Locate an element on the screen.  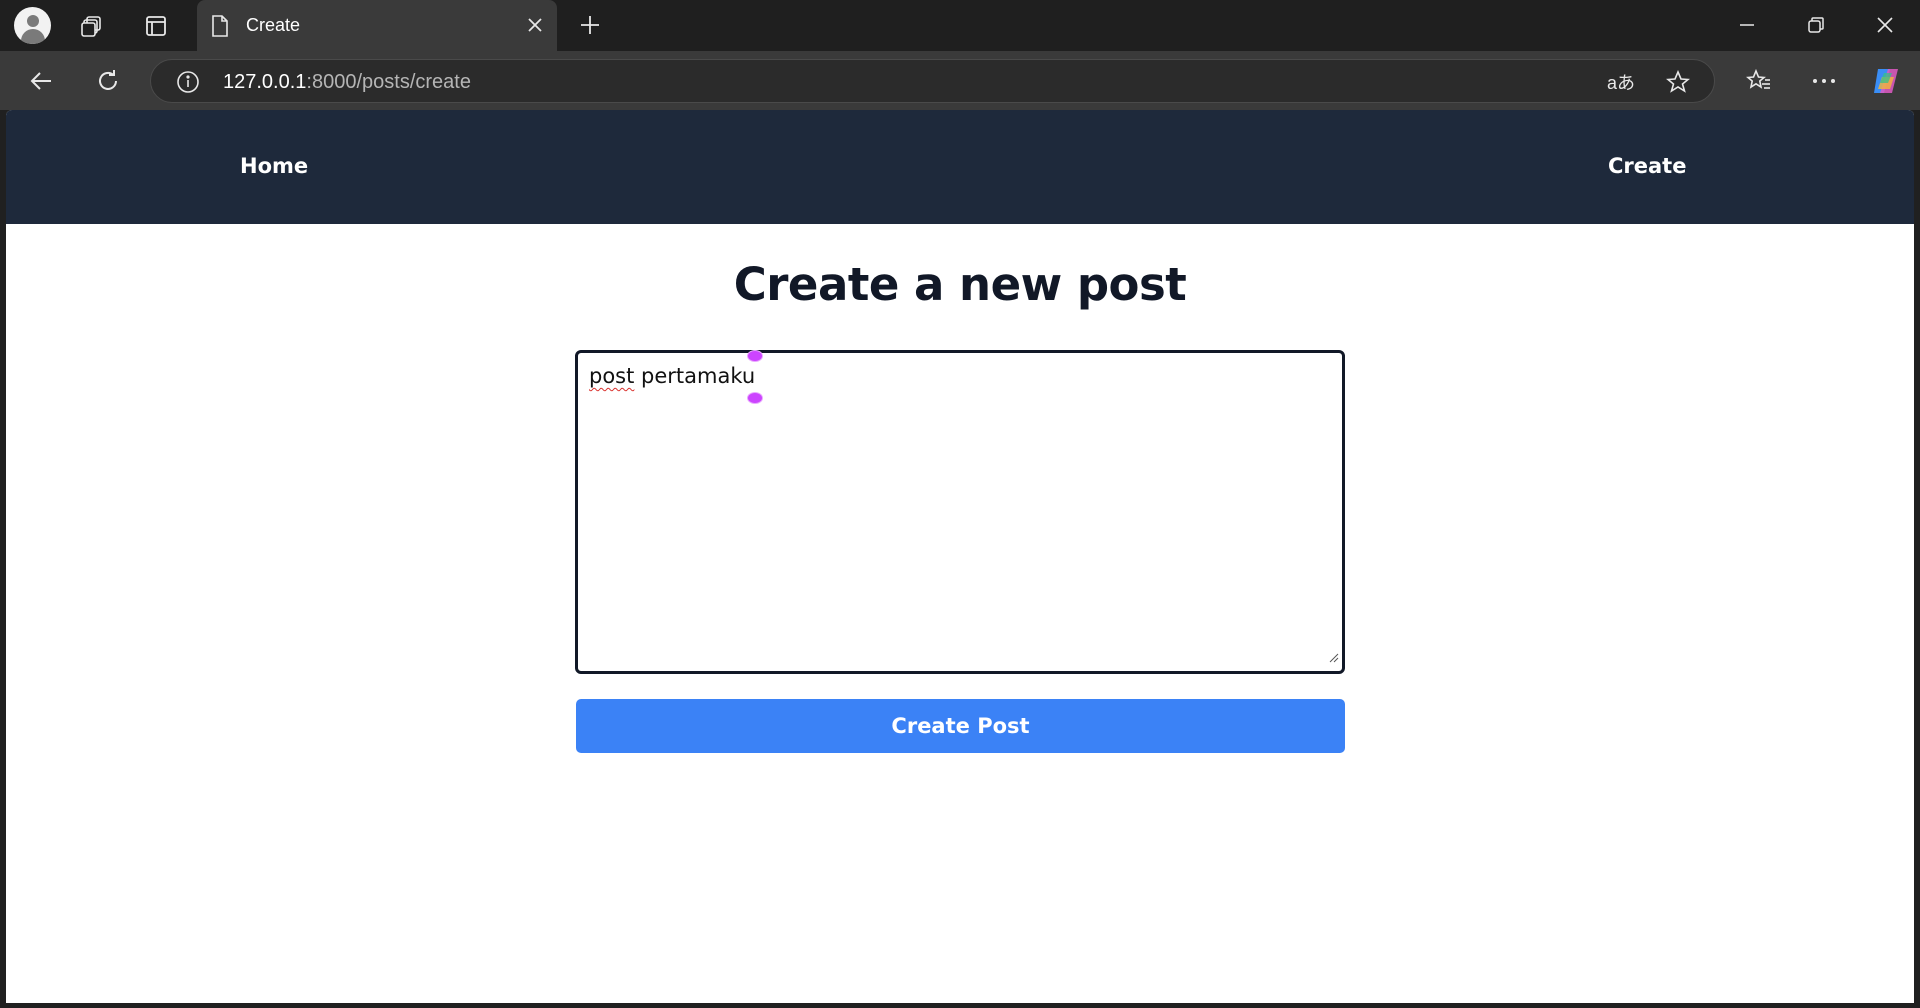
selection-handle-top-icon is located at coordinates (755, 356).